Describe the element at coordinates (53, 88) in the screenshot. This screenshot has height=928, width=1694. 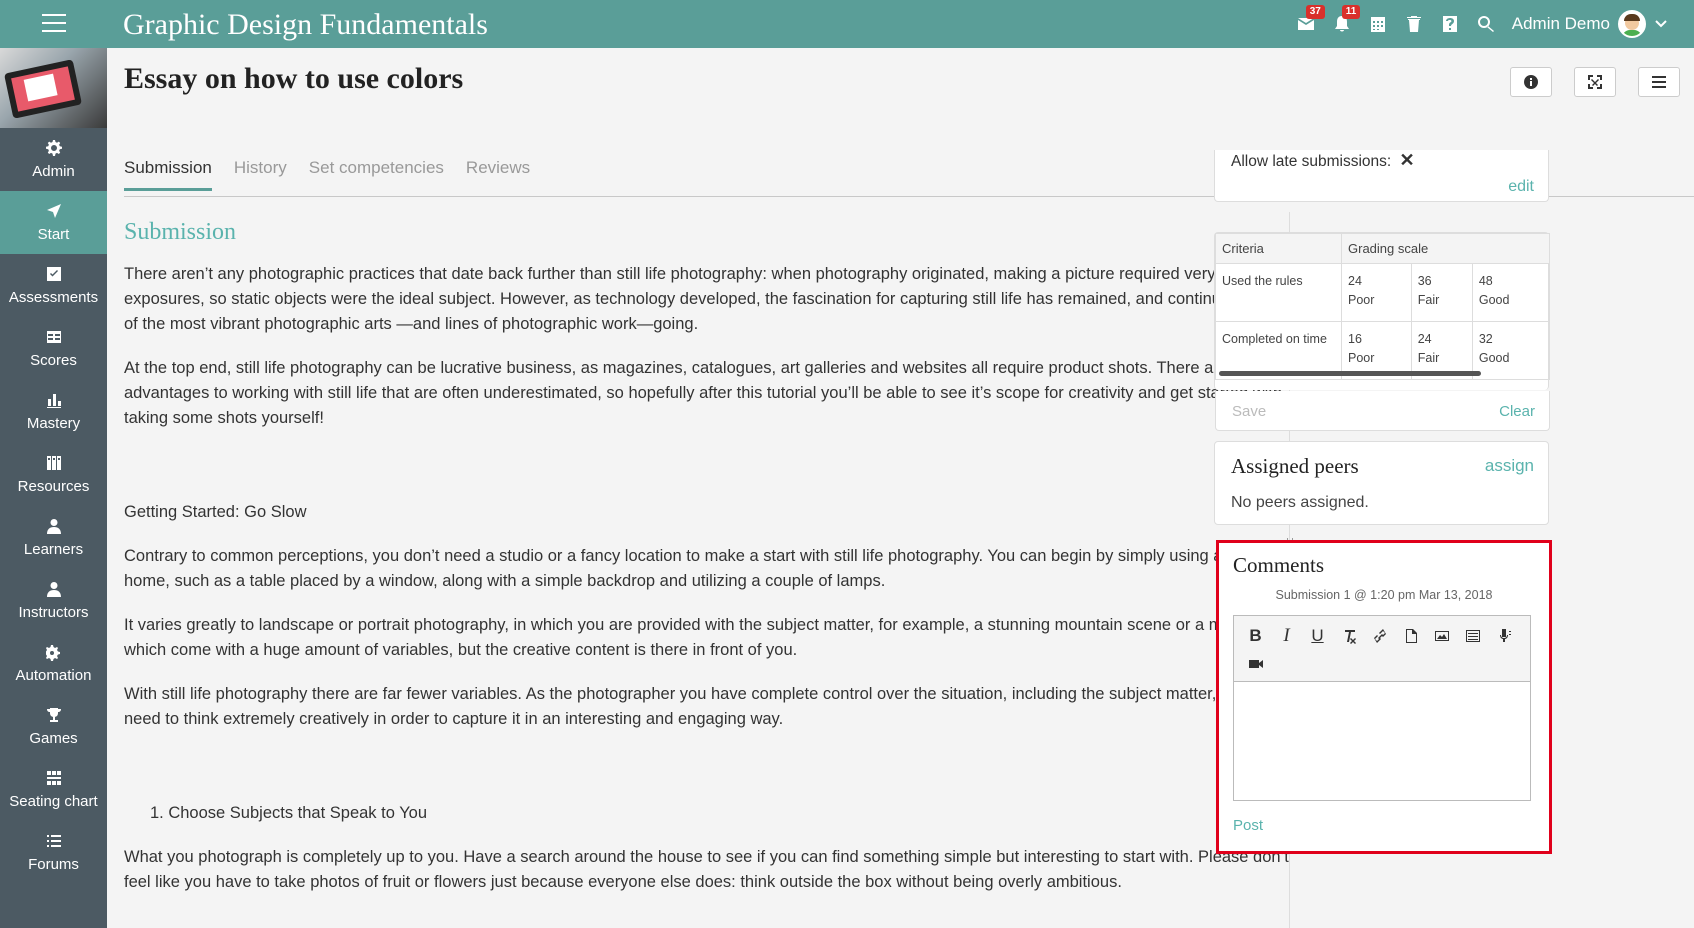
I see `course-thumbnail` at that location.